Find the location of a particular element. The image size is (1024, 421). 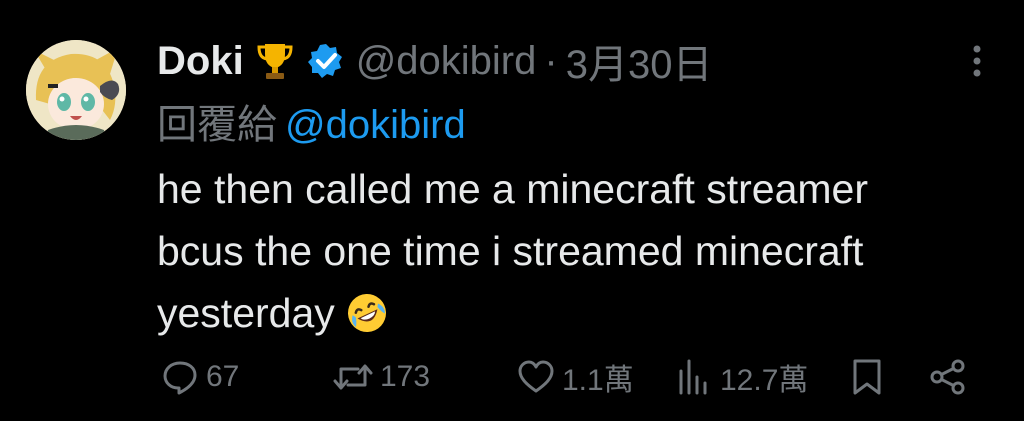

bookmark-button is located at coordinates (867, 377).